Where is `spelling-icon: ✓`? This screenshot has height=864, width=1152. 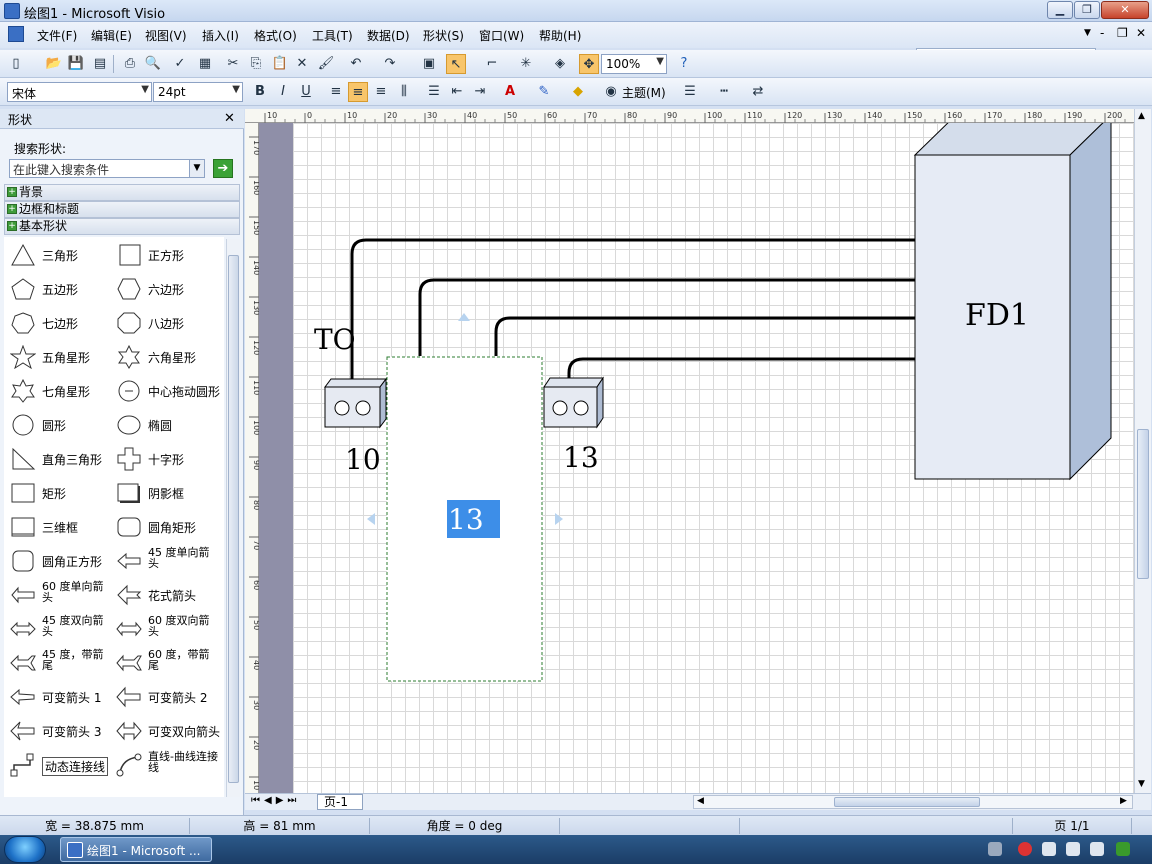 spelling-icon: ✓ is located at coordinates (180, 64).